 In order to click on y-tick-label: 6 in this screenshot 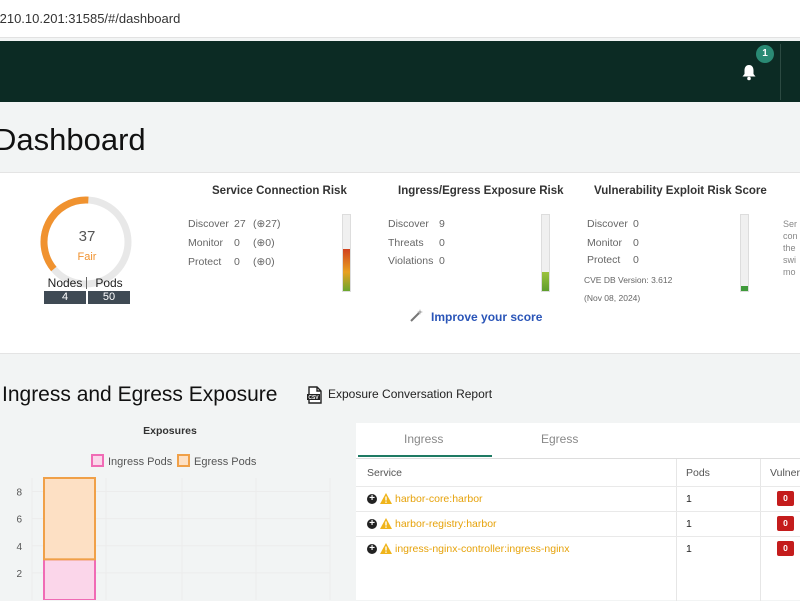, I will do `click(19, 520)`.